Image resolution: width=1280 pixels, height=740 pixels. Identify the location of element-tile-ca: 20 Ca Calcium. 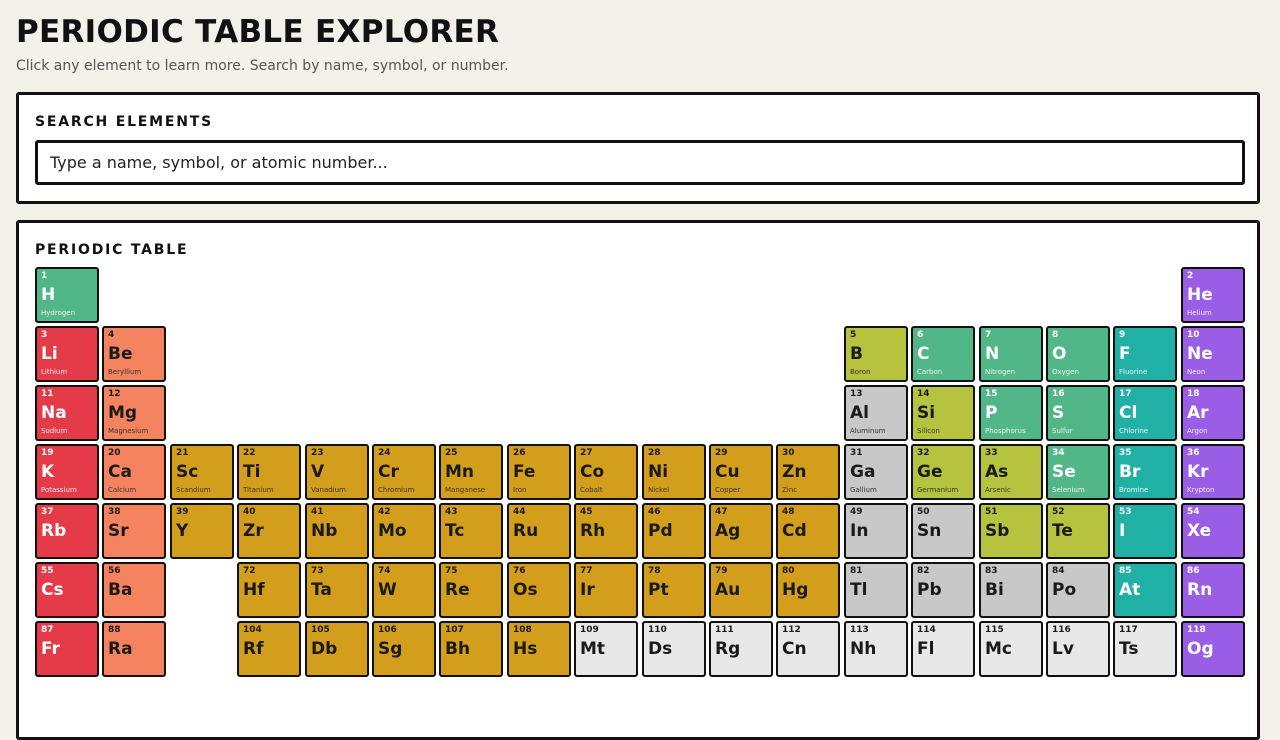
(134, 472).